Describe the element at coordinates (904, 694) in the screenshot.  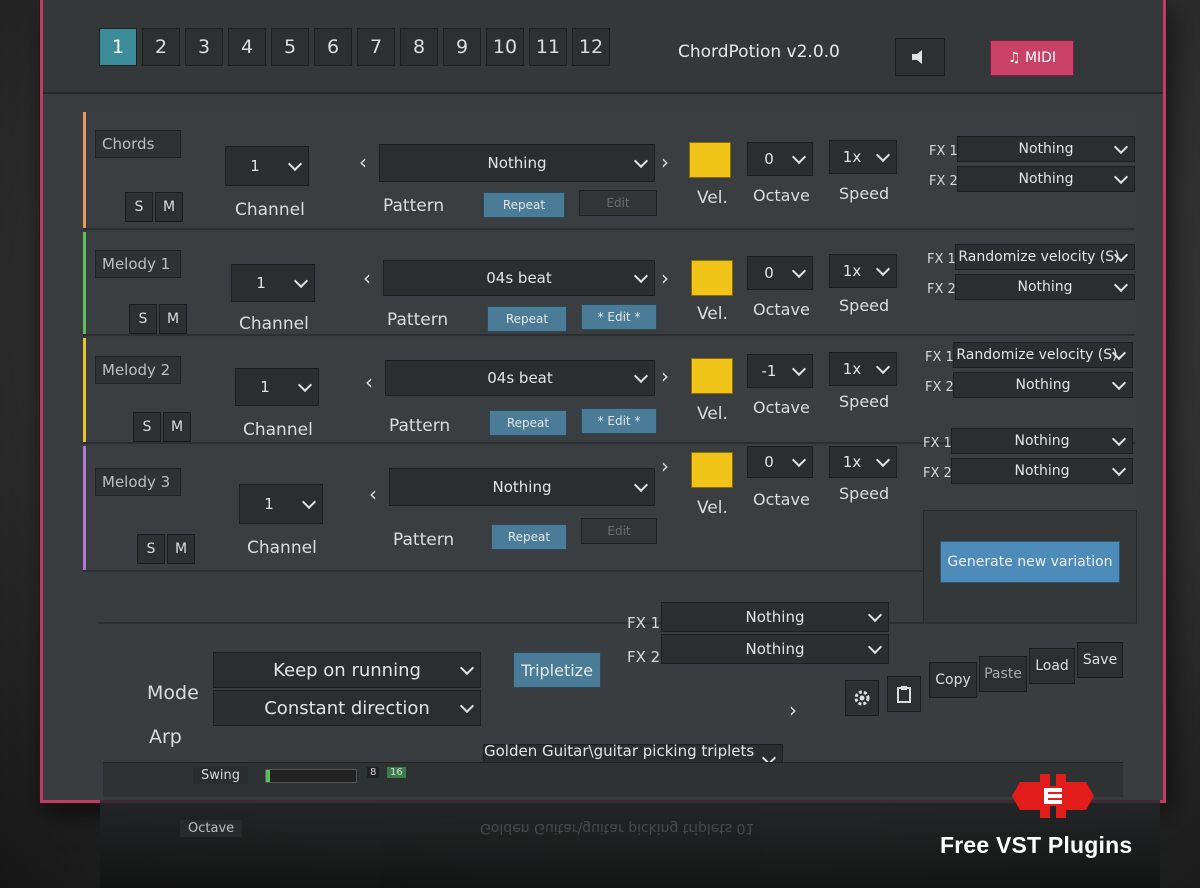
I see `clipboard-button` at that location.